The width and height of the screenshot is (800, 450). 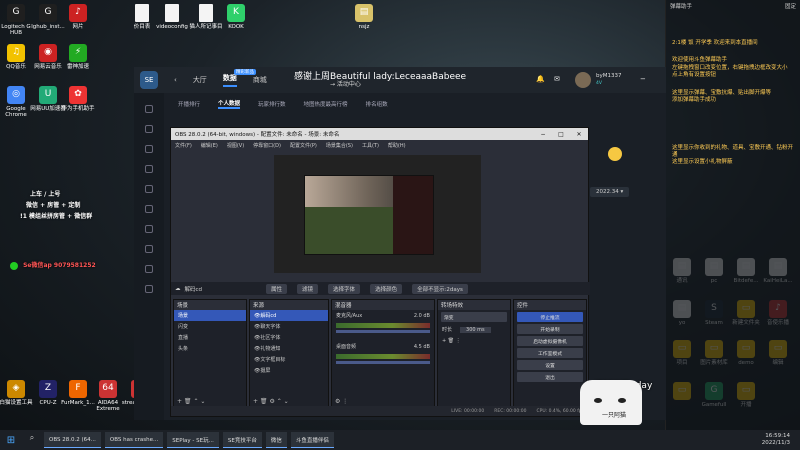 What do you see at coordinates (790, 6) in the screenshot?
I see `danmaku-pin-button: 固定` at bounding box center [790, 6].